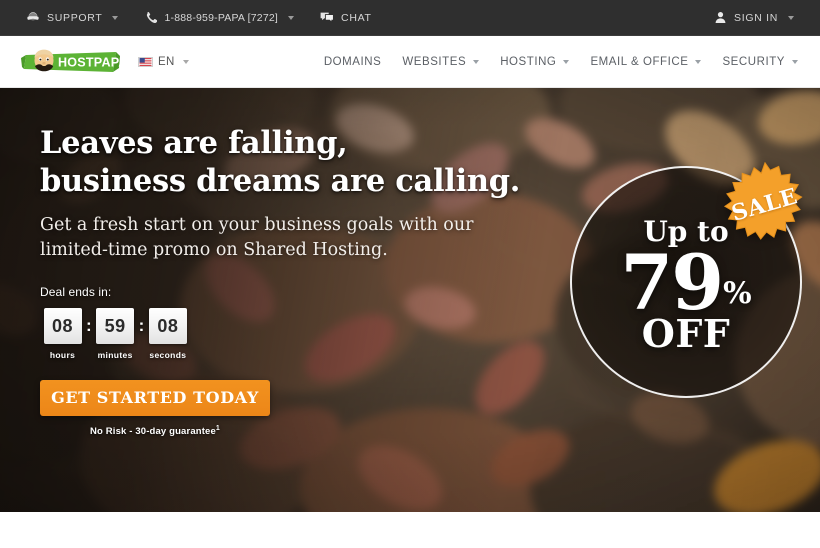 The width and height of the screenshot is (820, 548). I want to click on nav-item-domains: DOMAINS, so click(353, 62).